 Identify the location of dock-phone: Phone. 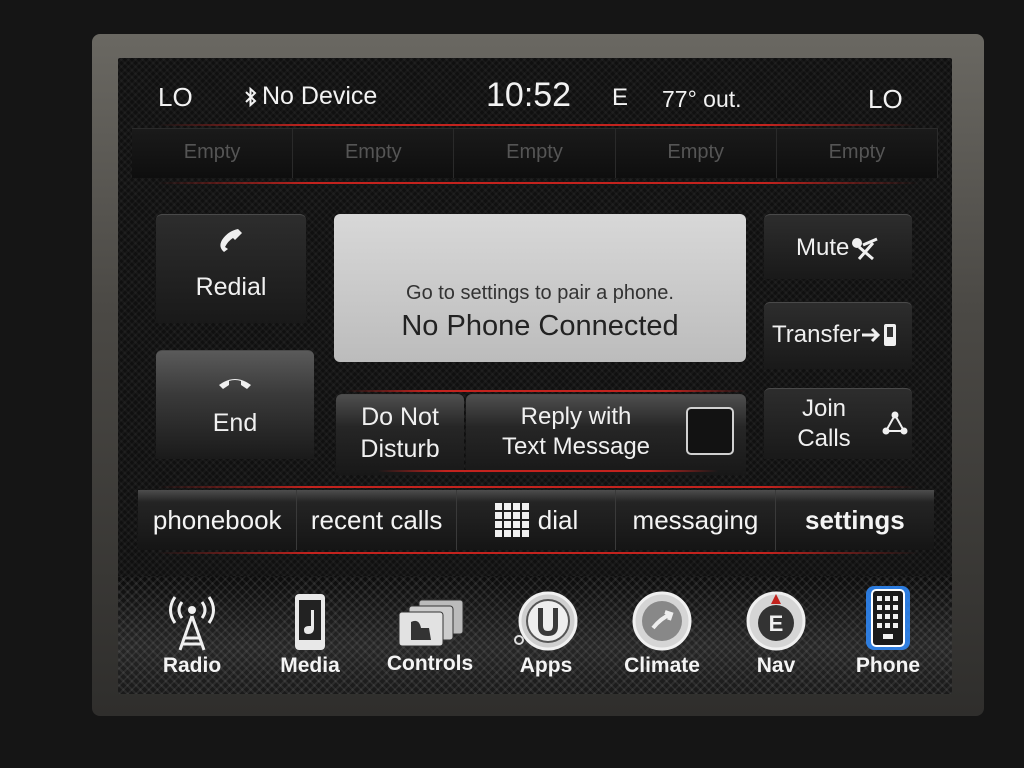
(888, 631).